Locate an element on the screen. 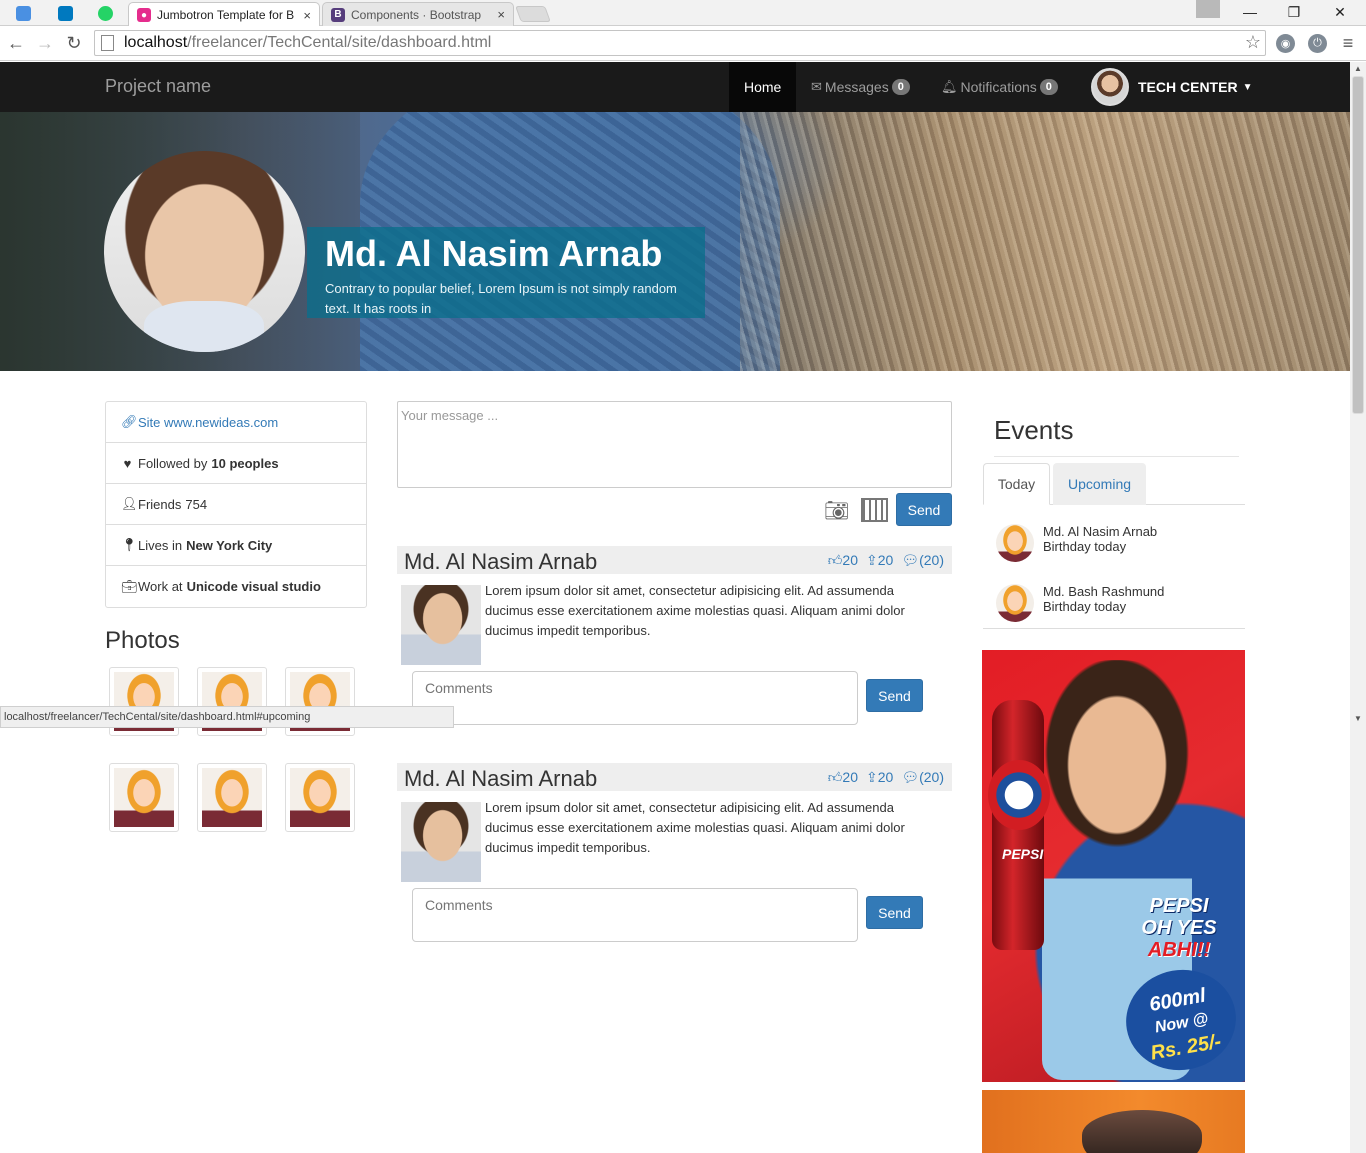  tab-upcoming: Upcoming is located at coordinates (1099, 484).